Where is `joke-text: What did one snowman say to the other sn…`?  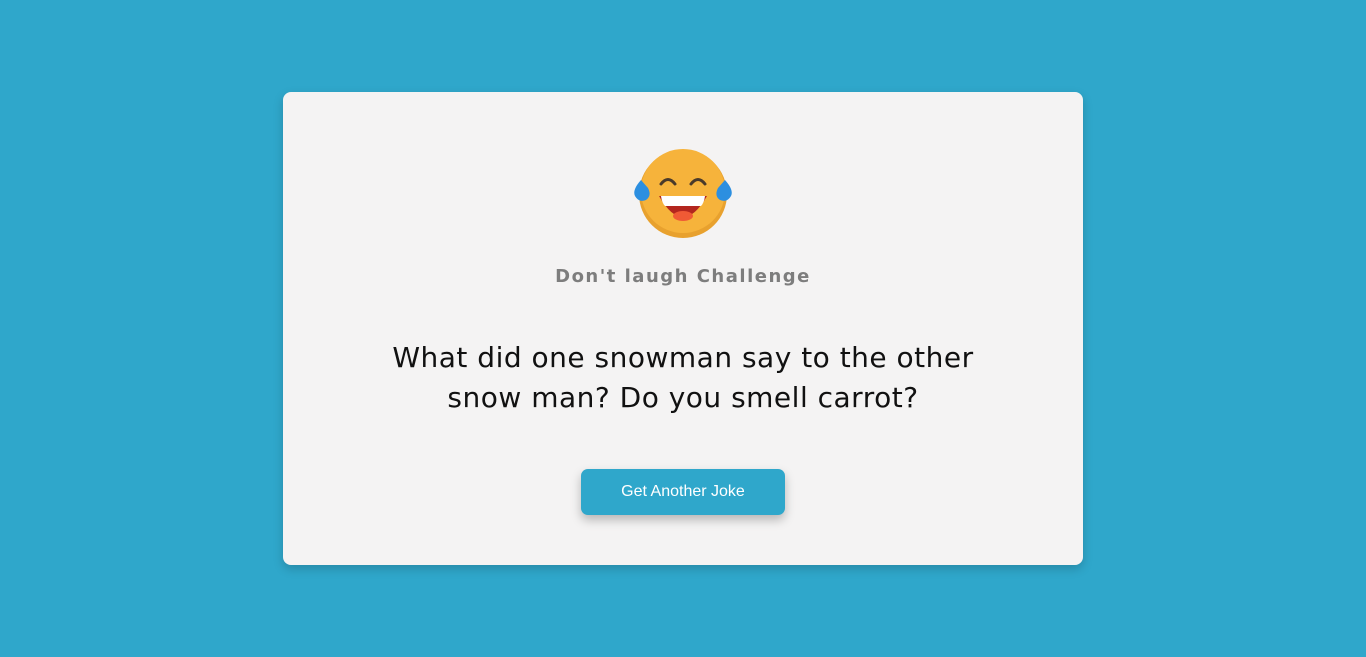 joke-text: What did one snowman say to the other sn… is located at coordinates (683, 377).